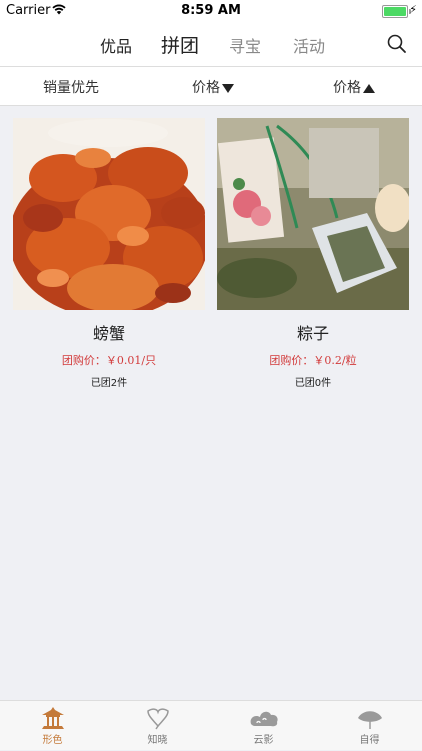 The image size is (422, 751). Describe the element at coordinates (396, 11) in the screenshot. I see `battery-icon` at that location.